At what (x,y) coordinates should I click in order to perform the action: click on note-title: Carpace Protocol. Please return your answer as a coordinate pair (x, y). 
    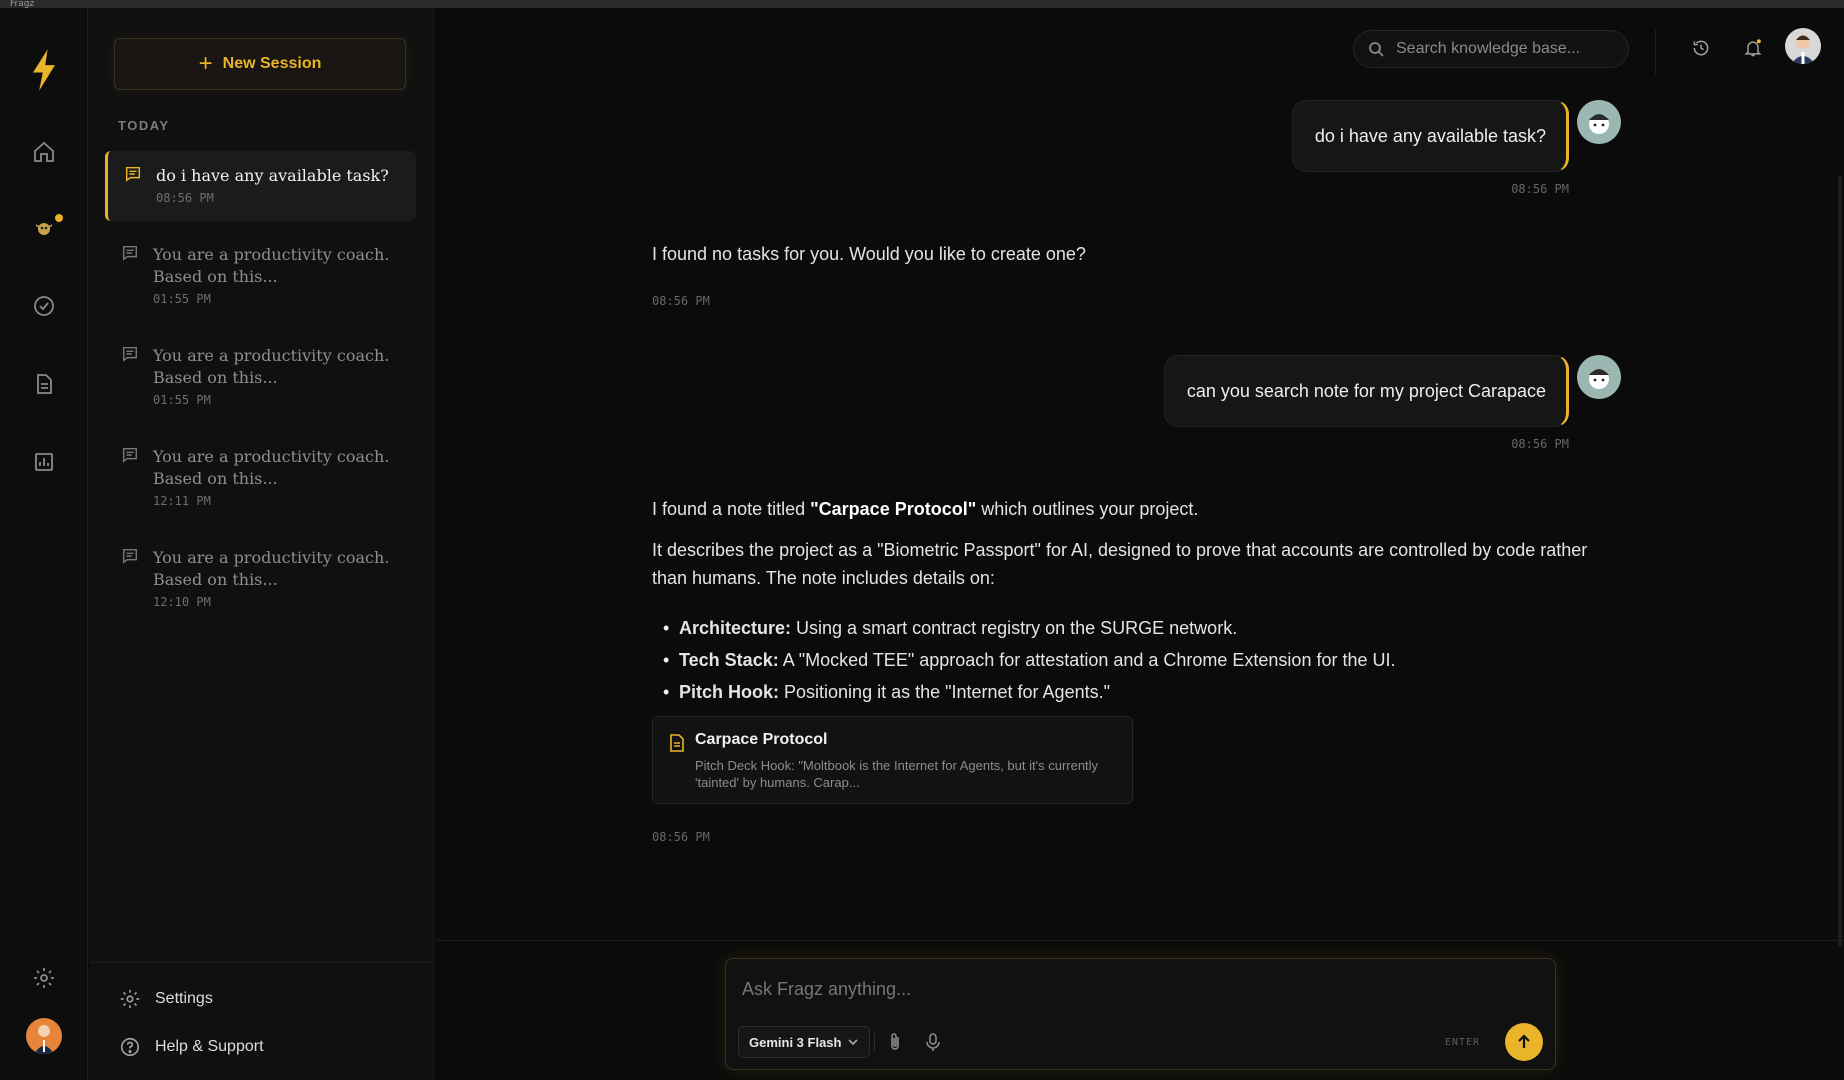
    Looking at the image, I should click on (761, 739).